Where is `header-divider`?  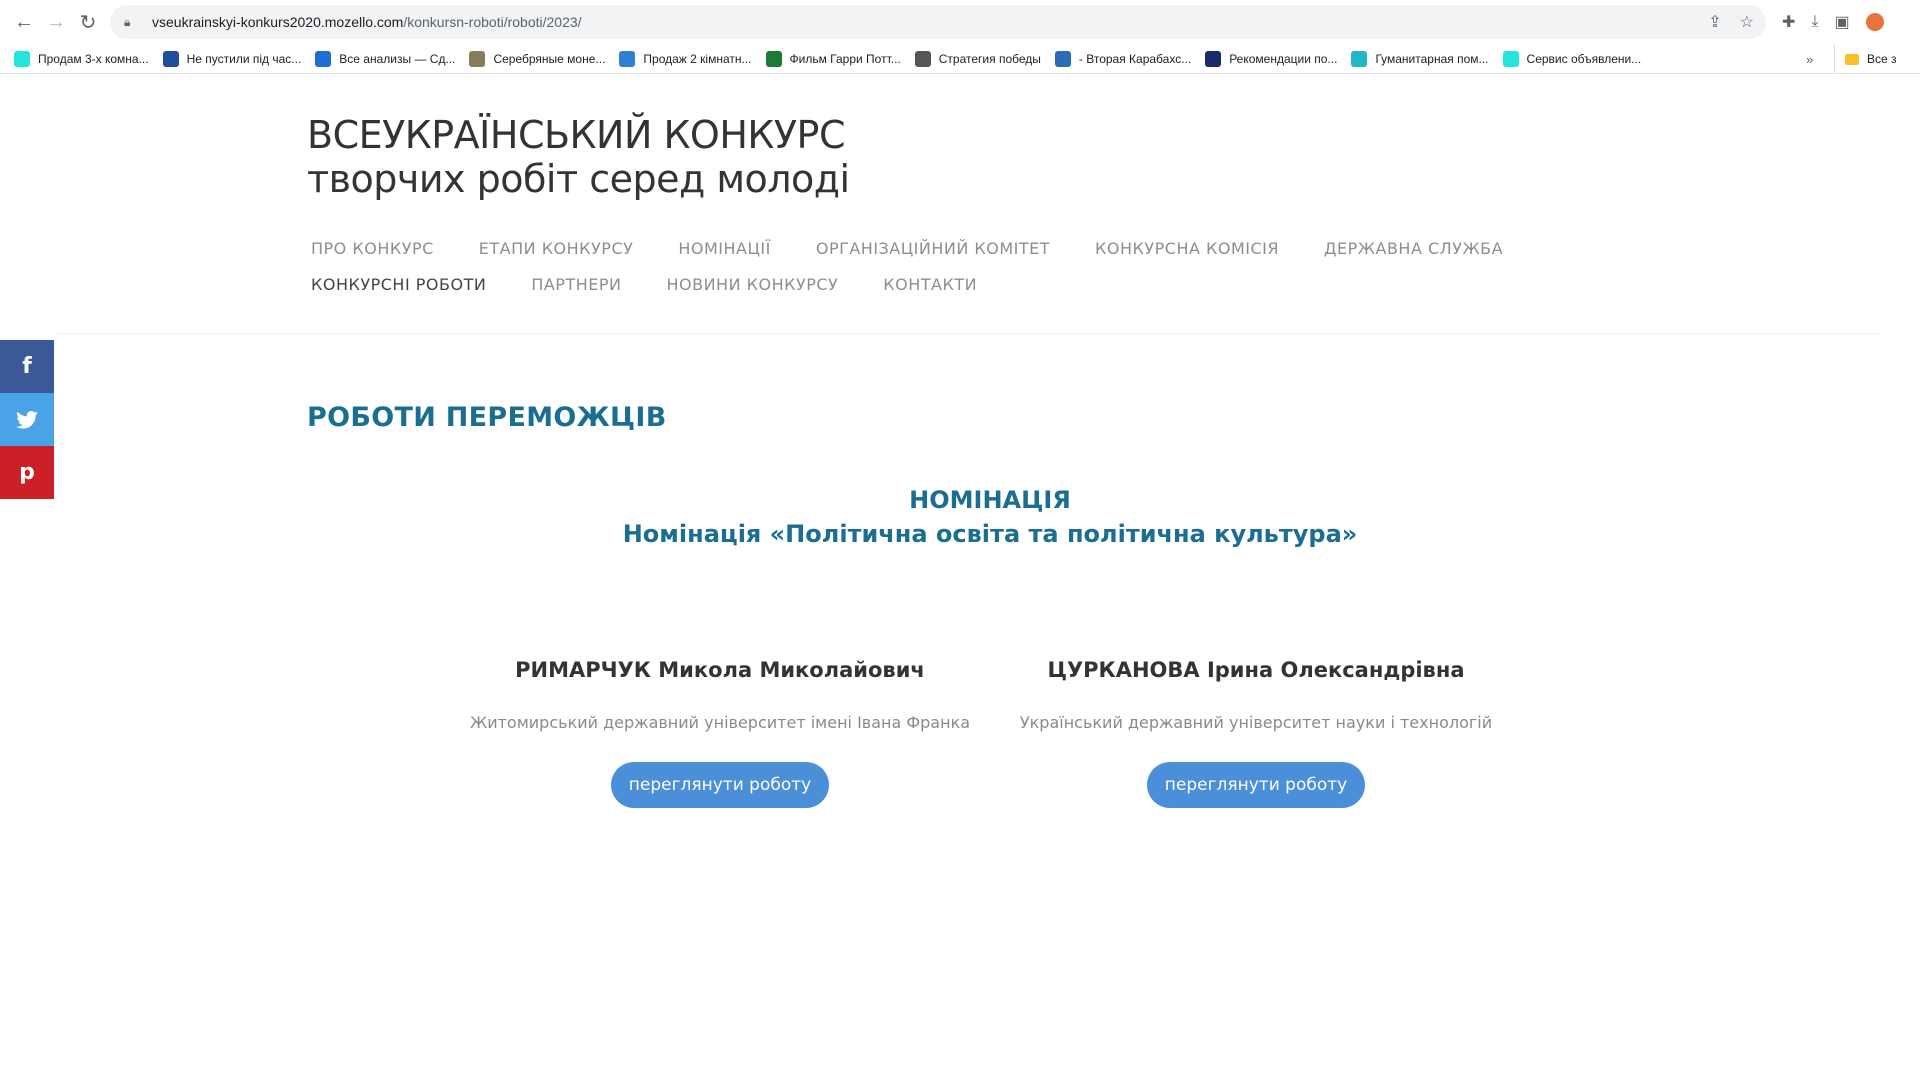 header-divider is located at coordinates (967, 333).